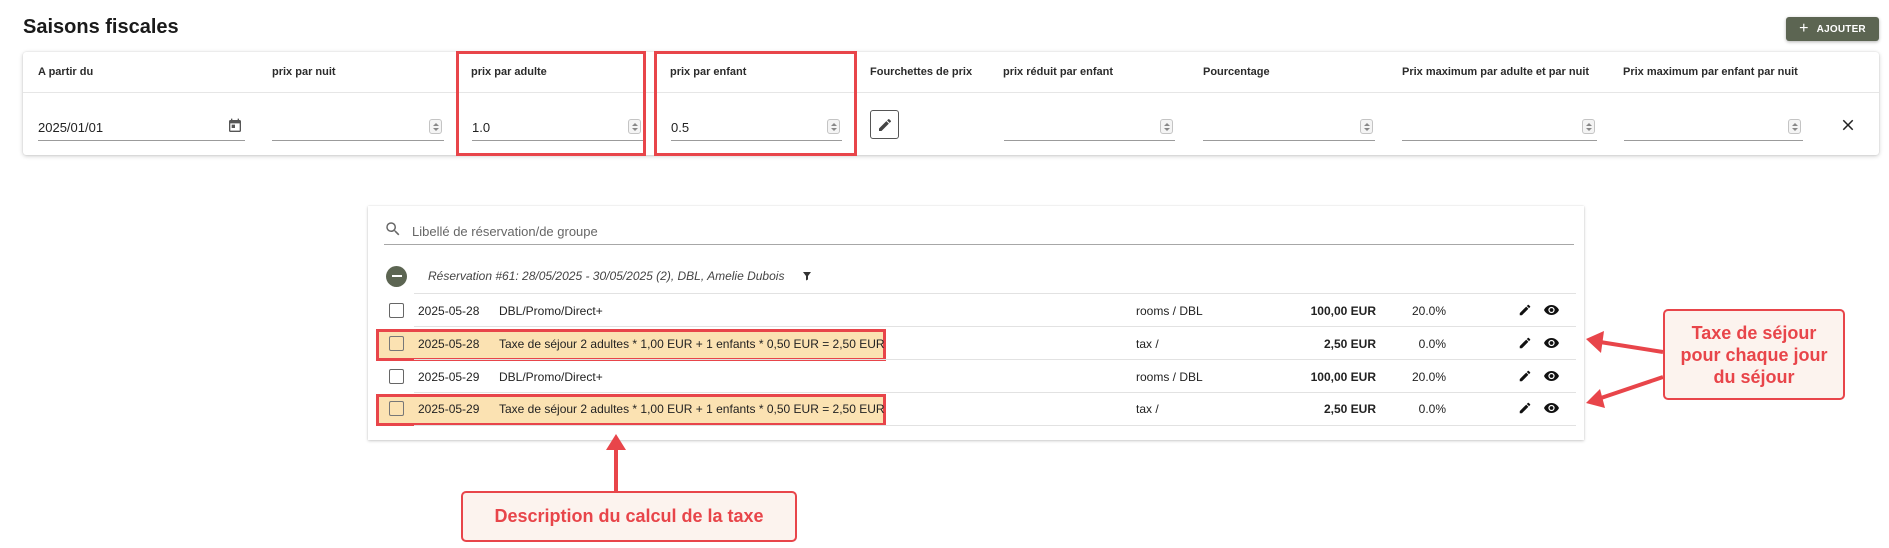 This screenshot has height=548, width=1889. What do you see at coordinates (393, 231) in the screenshot?
I see `search-icon` at bounding box center [393, 231].